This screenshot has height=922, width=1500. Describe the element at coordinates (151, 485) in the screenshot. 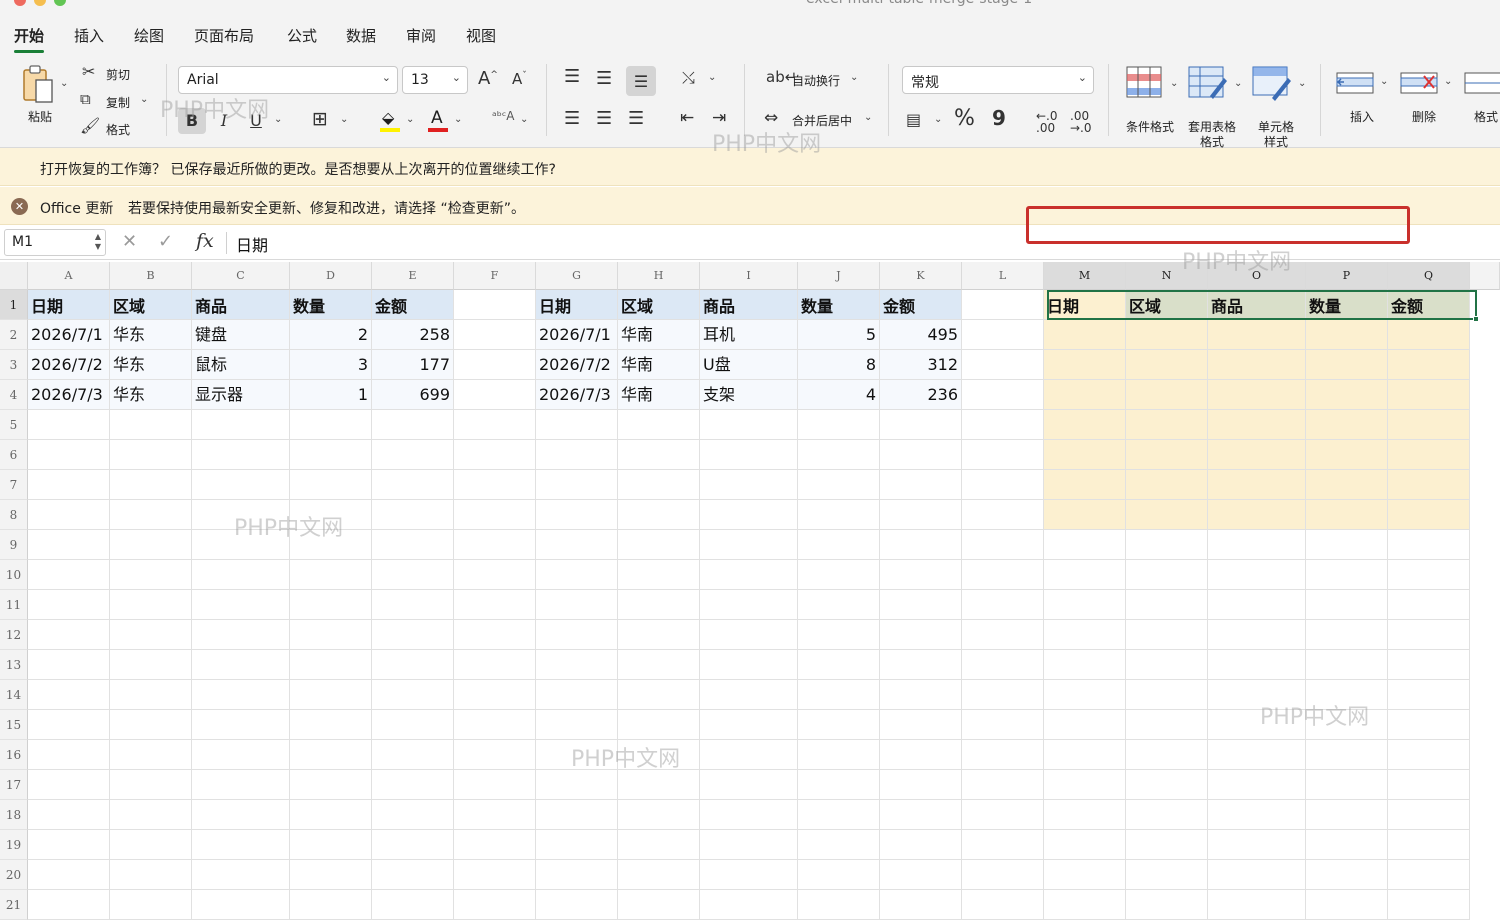

I see `cell-b7` at that location.